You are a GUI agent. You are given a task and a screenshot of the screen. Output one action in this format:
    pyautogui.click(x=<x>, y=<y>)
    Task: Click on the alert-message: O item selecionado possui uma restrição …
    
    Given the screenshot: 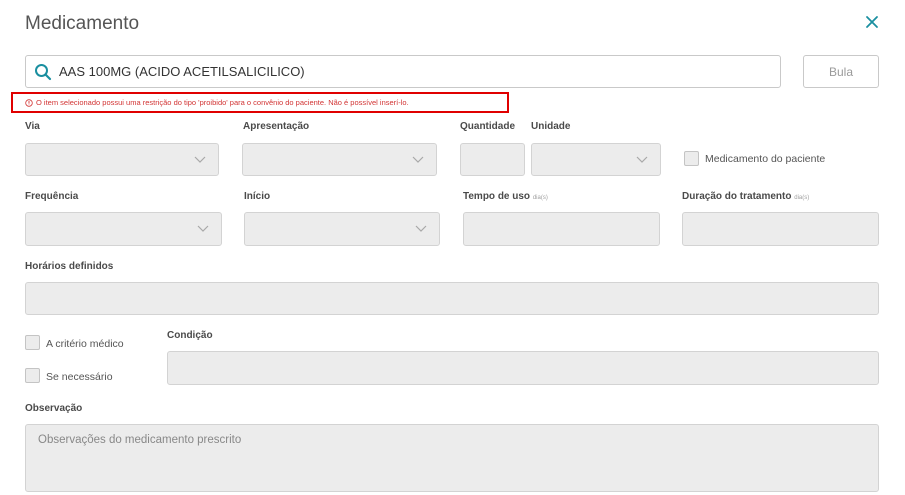 What is the action you would take?
    pyautogui.click(x=222, y=102)
    